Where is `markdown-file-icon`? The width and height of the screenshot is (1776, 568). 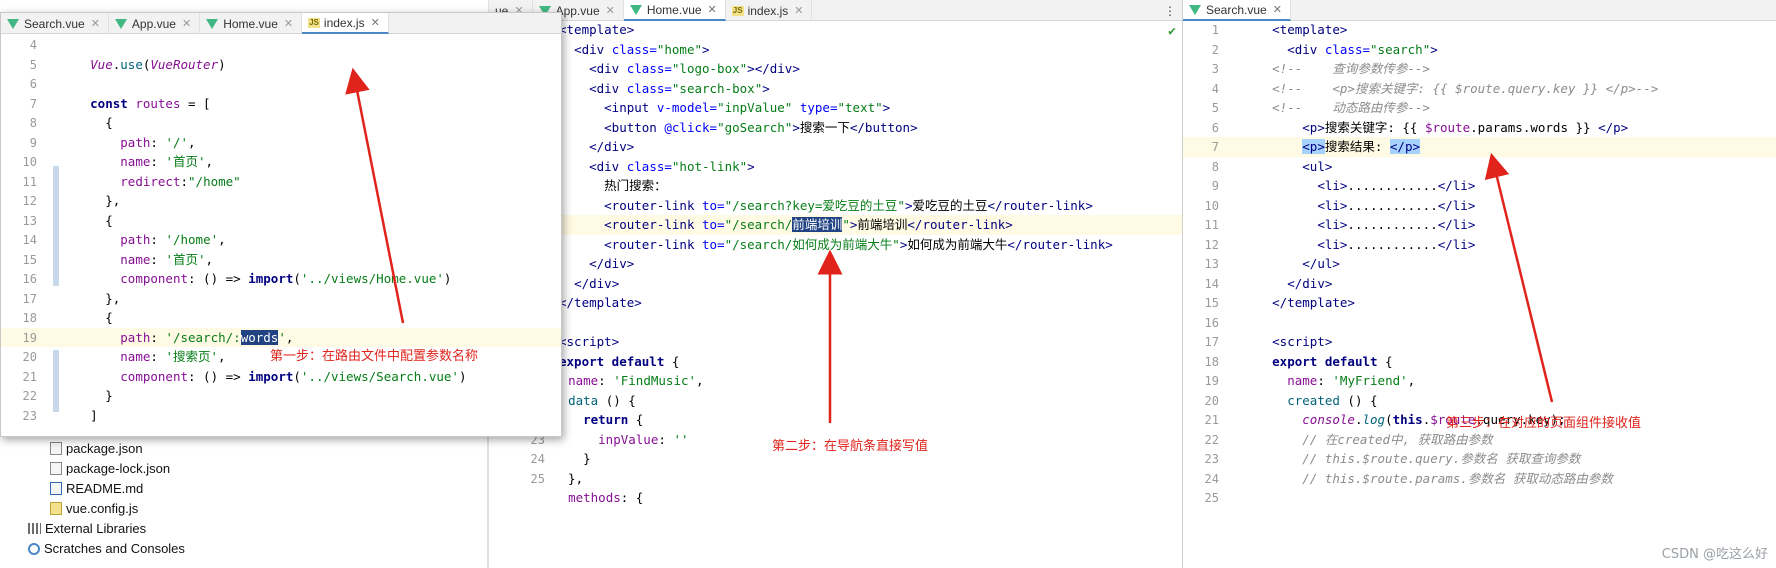
markdown-file-icon is located at coordinates (56, 488).